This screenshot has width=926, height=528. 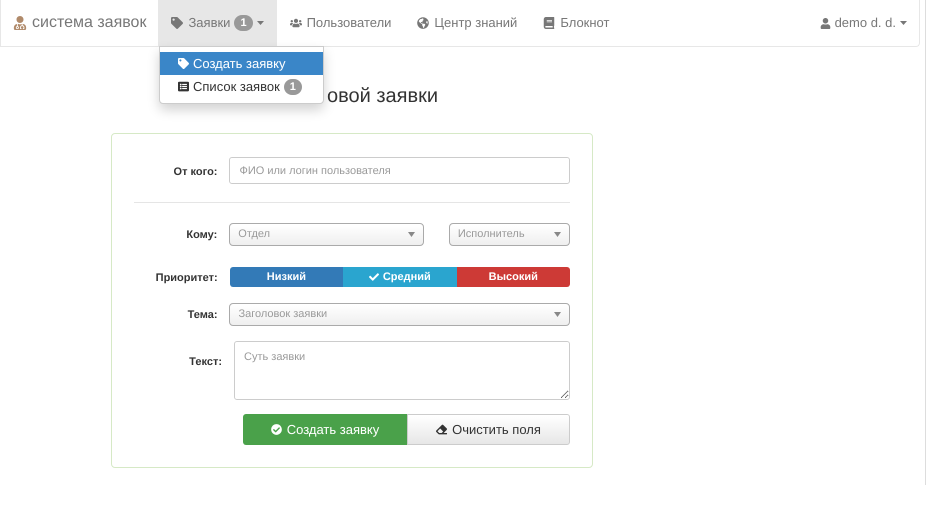 What do you see at coordinates (399, 170) in the screenshot?
I see `input-field: ФИО или логин пользователя` at bounding box center [399, 170].